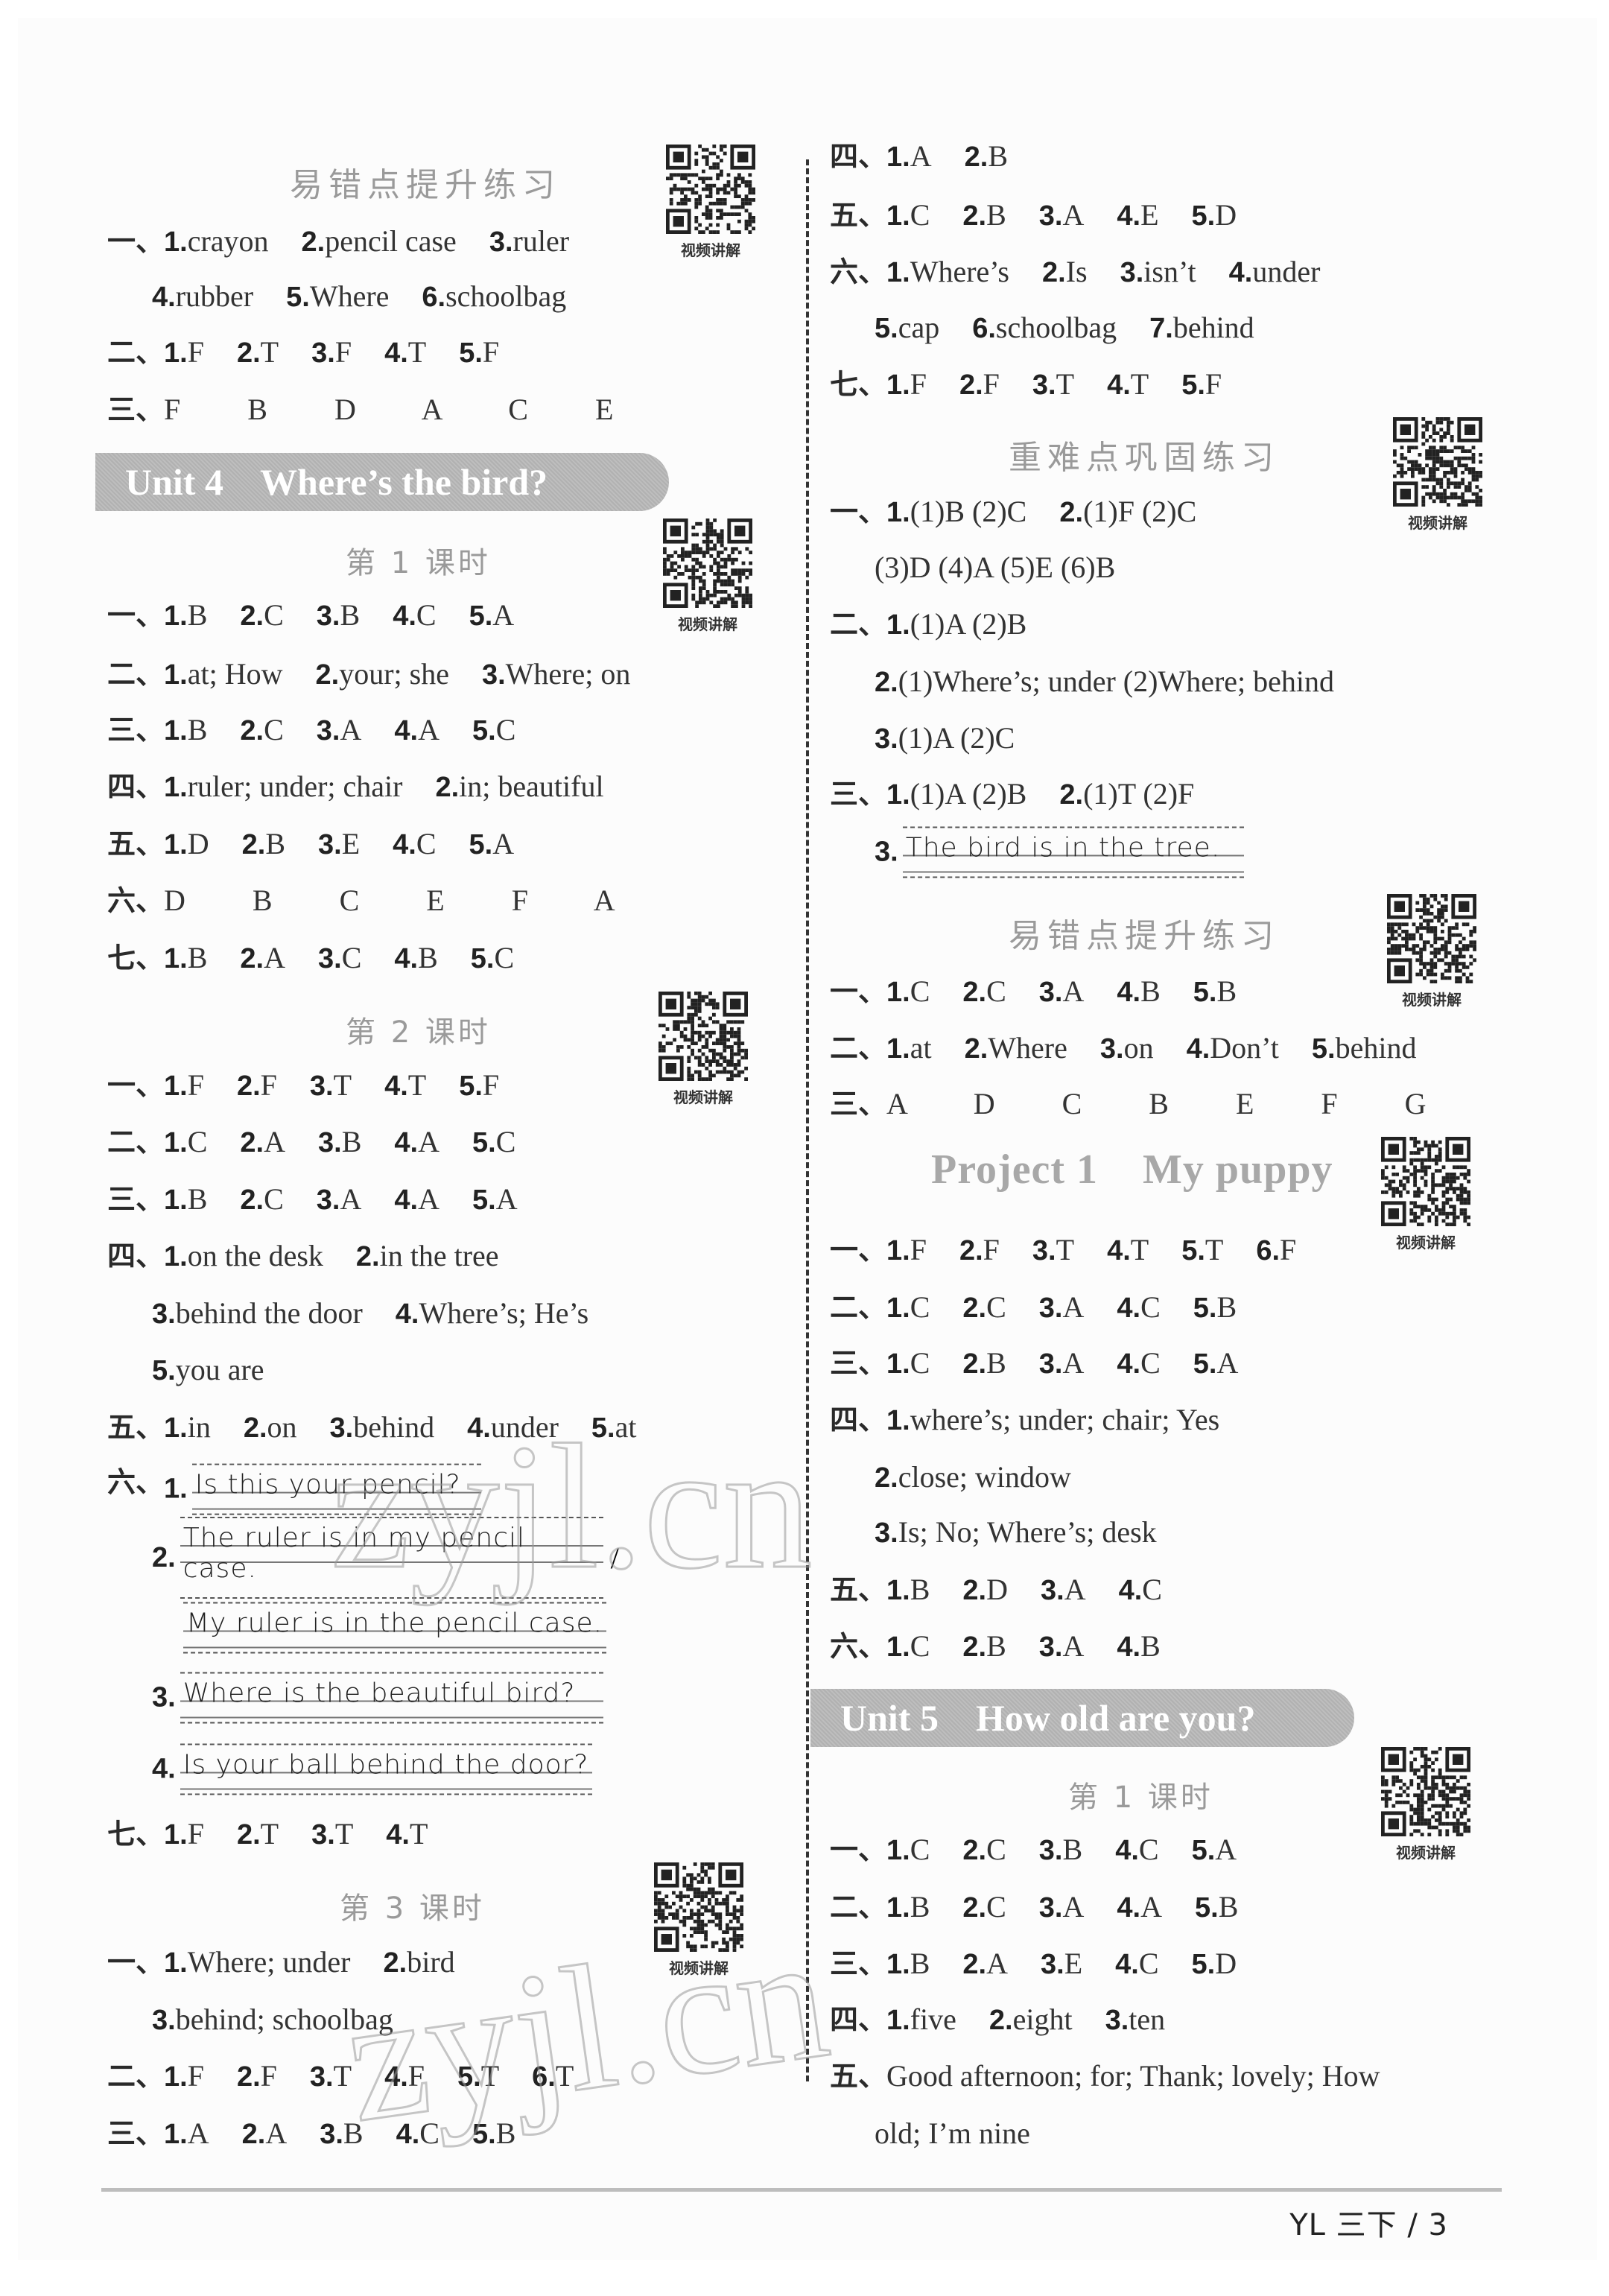 This screenshot has height=2296, width=1609. What do you see at coordinates (1028, 795) in the screenshot?
I see `answer-row: 三、1.(1)A (2)B 2.(1)T (2)F` at bounding box center [1028, 795].